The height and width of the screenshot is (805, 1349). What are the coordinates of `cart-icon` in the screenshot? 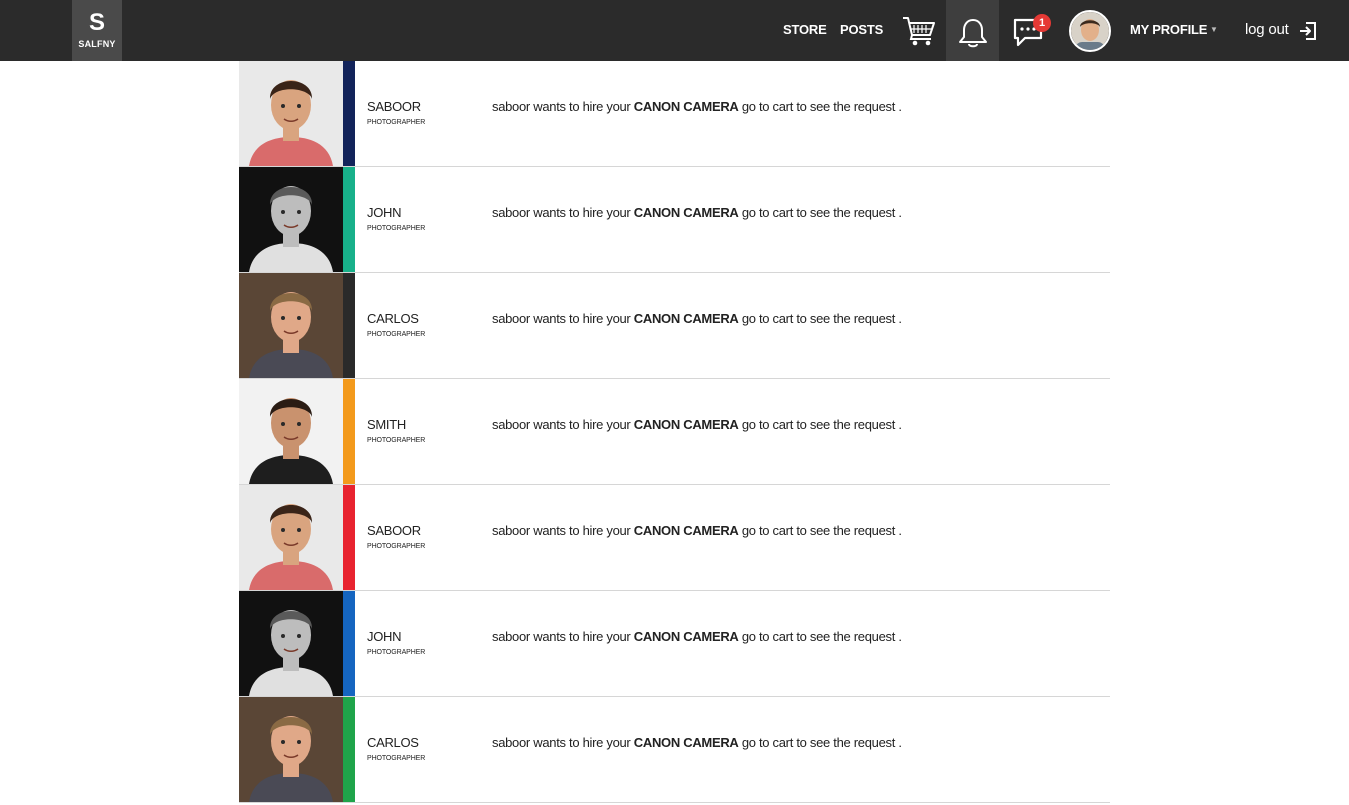 It's located at (919, 31).